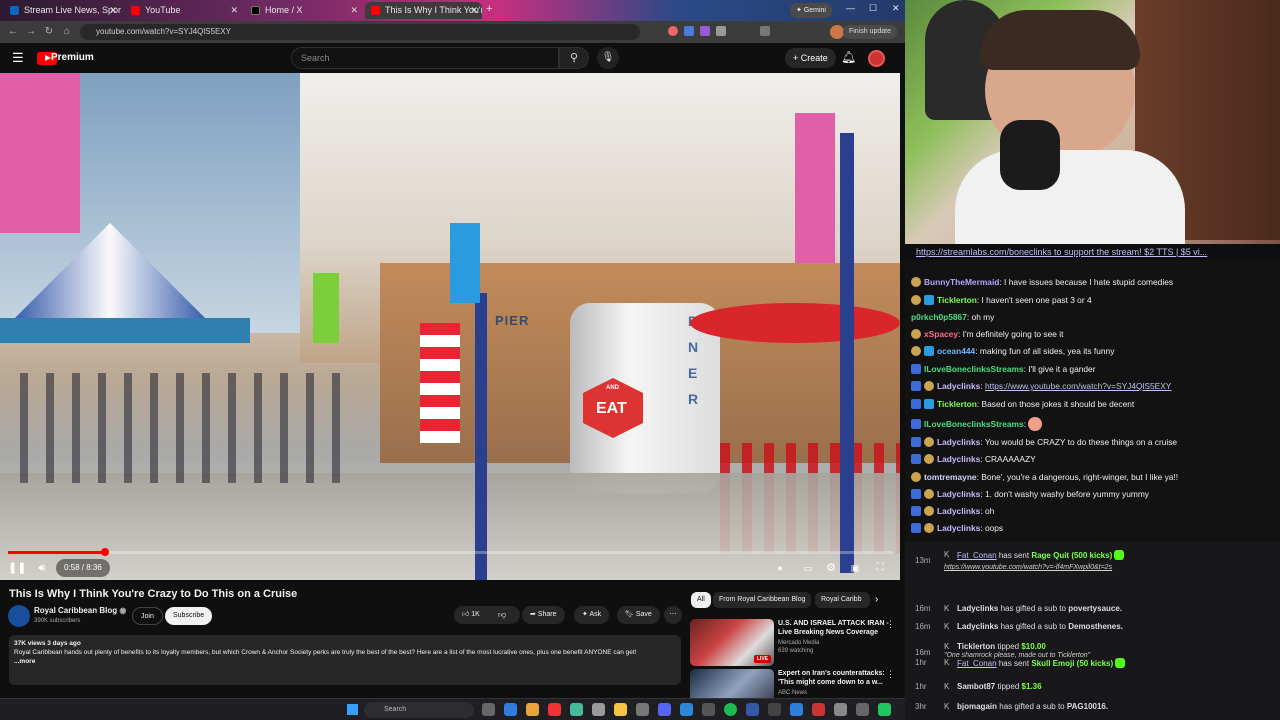  Describe the element at coordinates (977, 706) in the screenshot. I see `event-user: bjomagain` at that location.